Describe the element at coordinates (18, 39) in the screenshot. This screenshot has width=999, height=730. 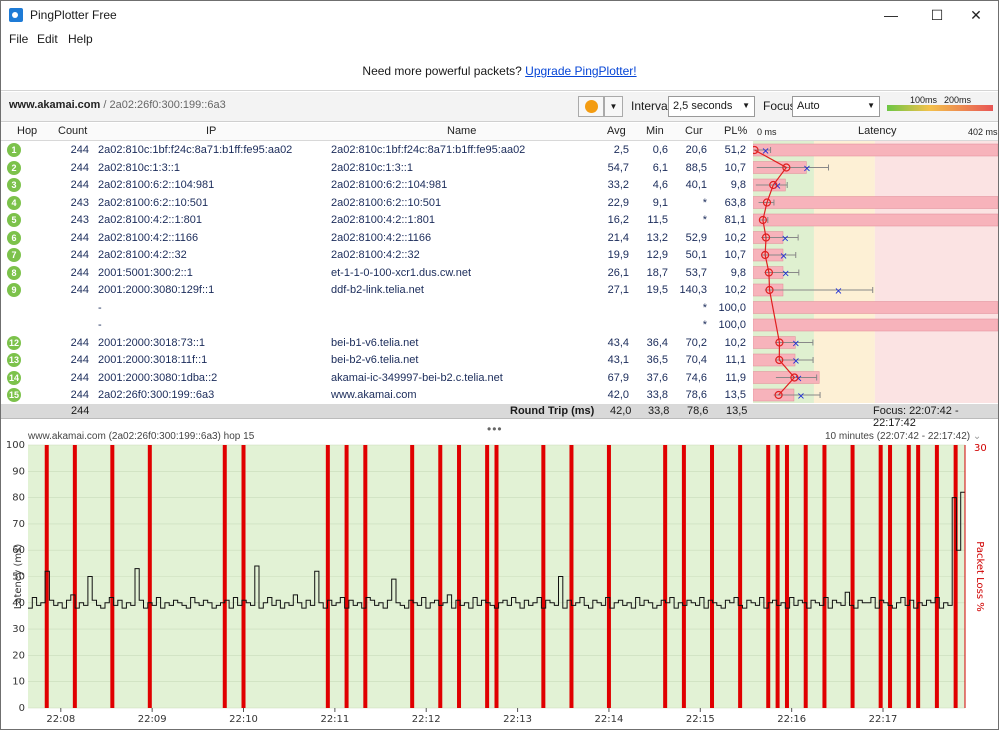
I see `menu-file: File` at that location.